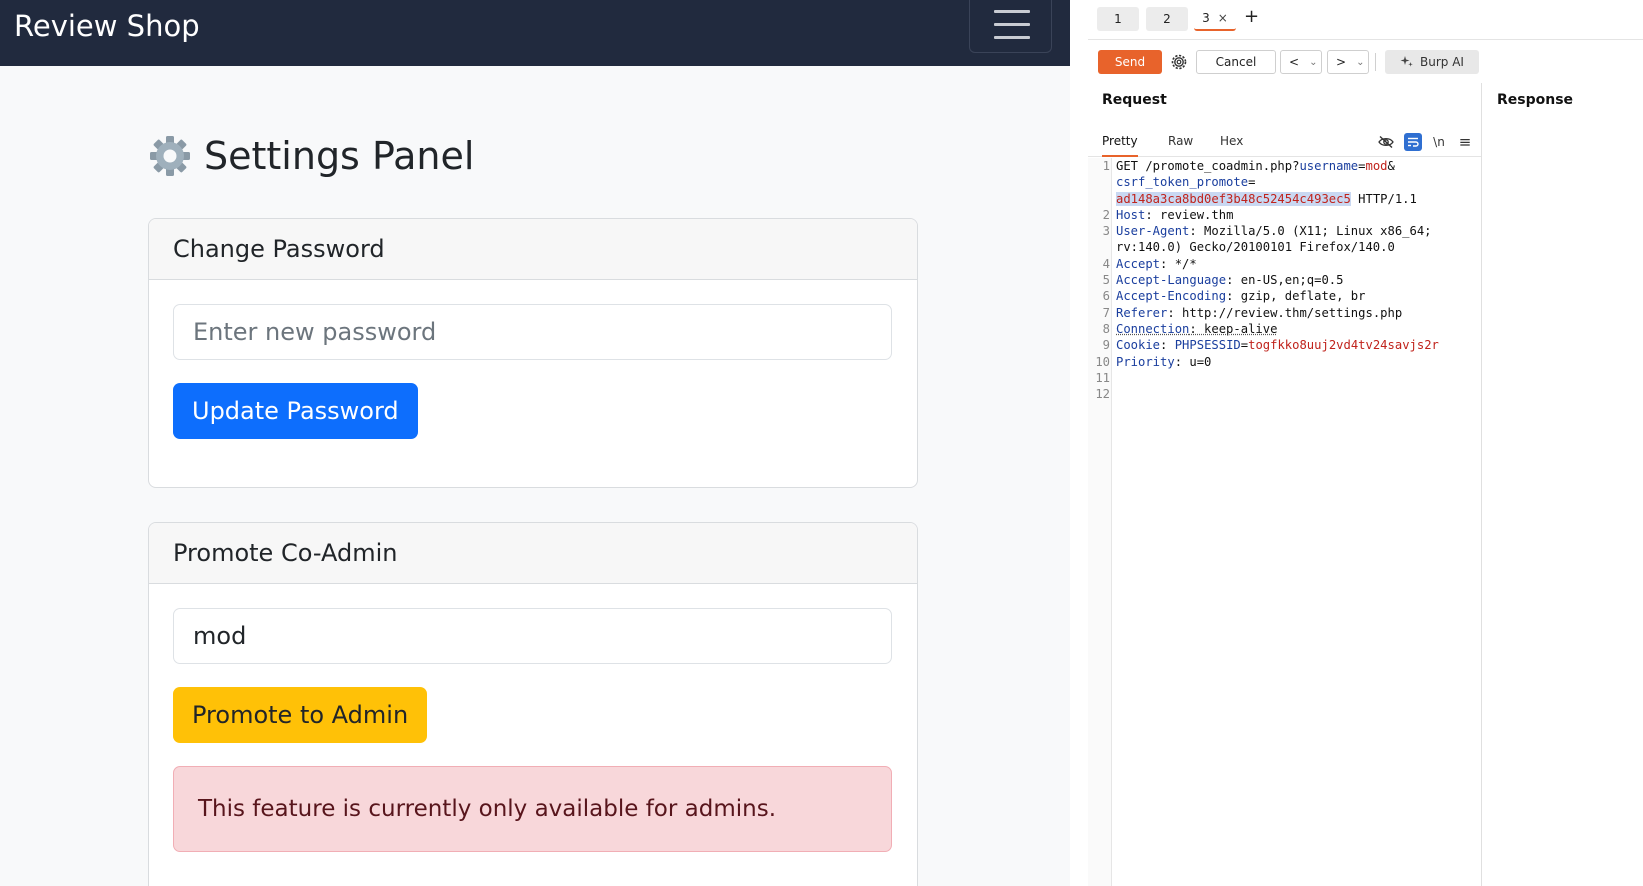 The height and width of the screenshot is (886, 1643). What do you see at coordinates (1296, 215) in the screenshot?
I see `request-line: Host: review.thm` at bounding box center [1296, 215].